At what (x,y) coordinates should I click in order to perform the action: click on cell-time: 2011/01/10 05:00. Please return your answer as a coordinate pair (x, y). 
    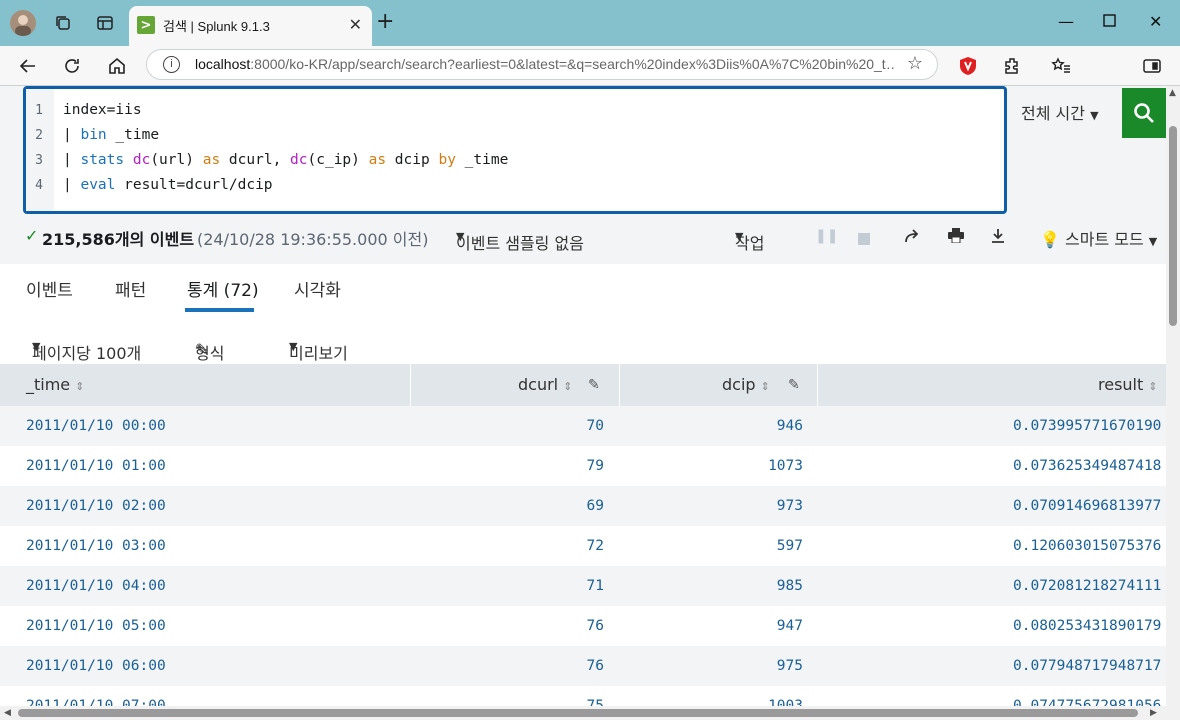
    Looking at the image, I should click on (96, 626).